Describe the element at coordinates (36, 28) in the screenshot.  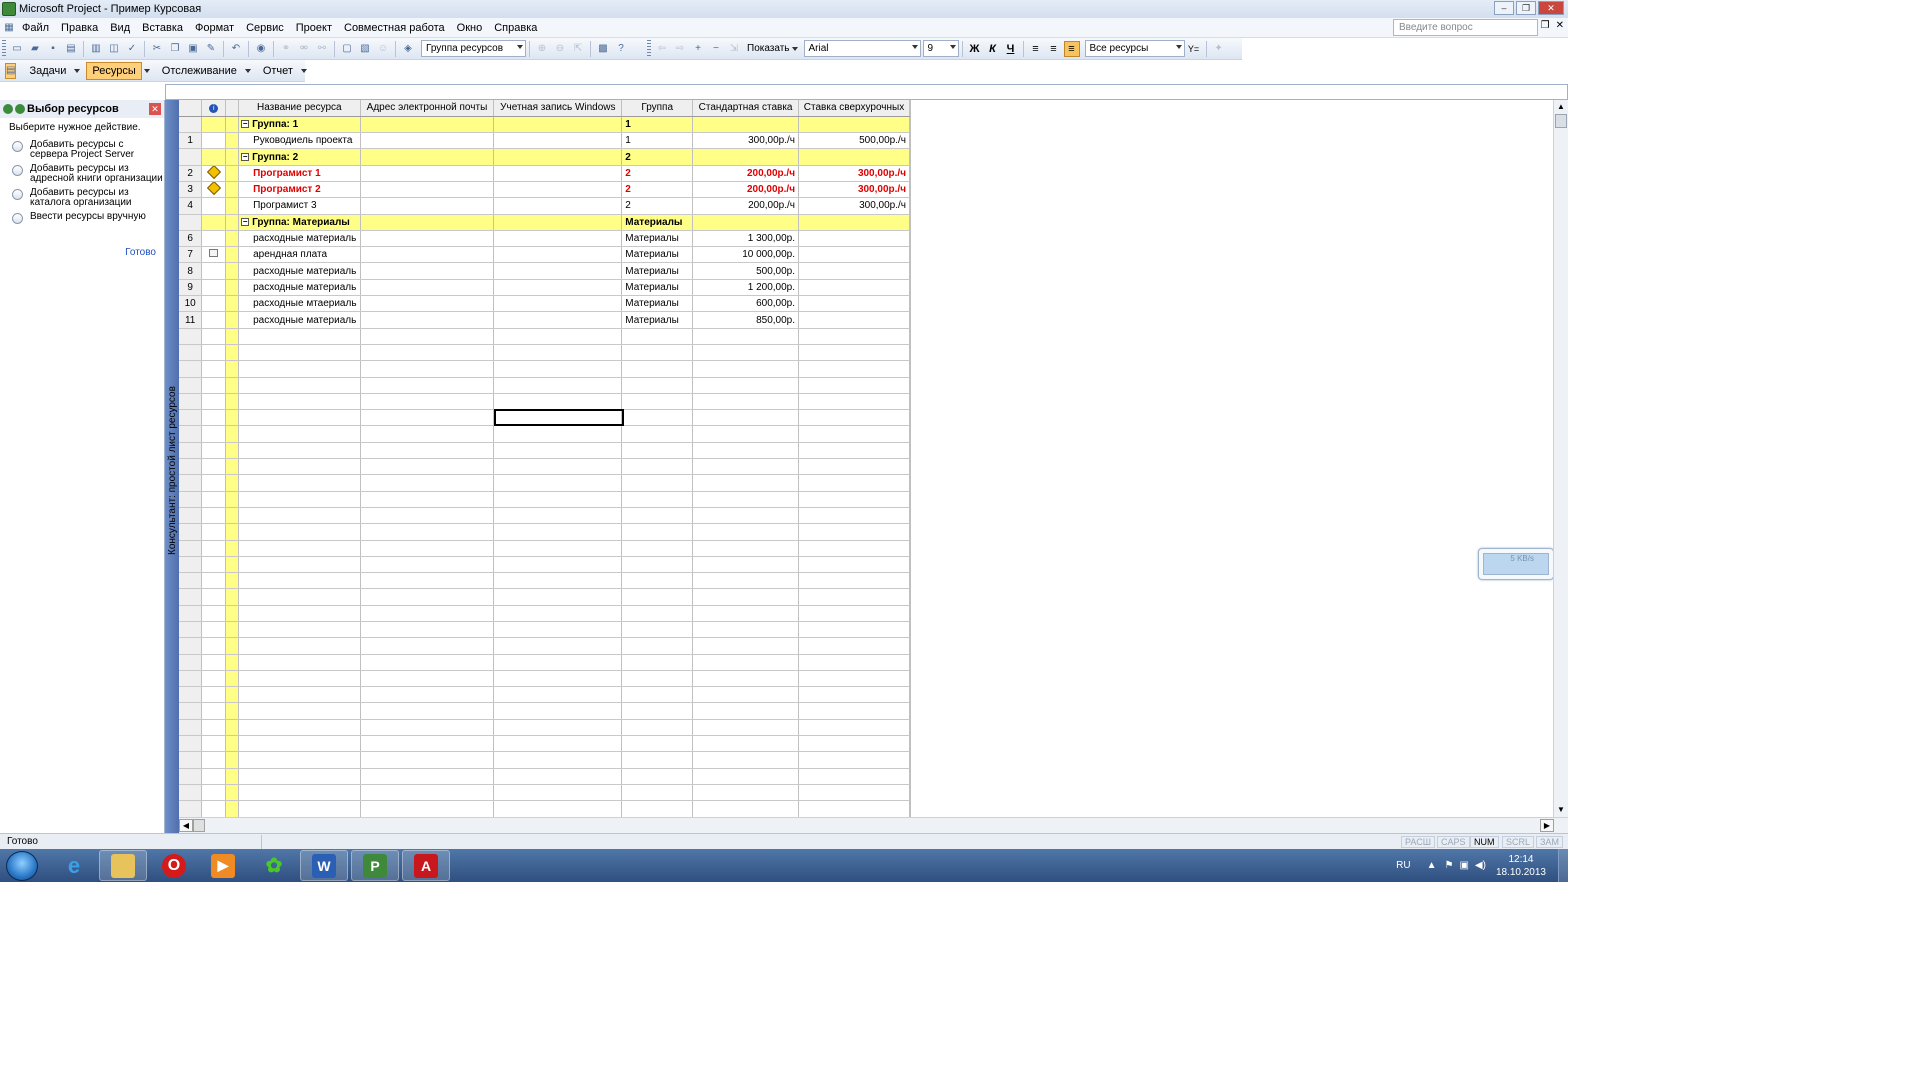
I see `menu-file: Файл` at that location.